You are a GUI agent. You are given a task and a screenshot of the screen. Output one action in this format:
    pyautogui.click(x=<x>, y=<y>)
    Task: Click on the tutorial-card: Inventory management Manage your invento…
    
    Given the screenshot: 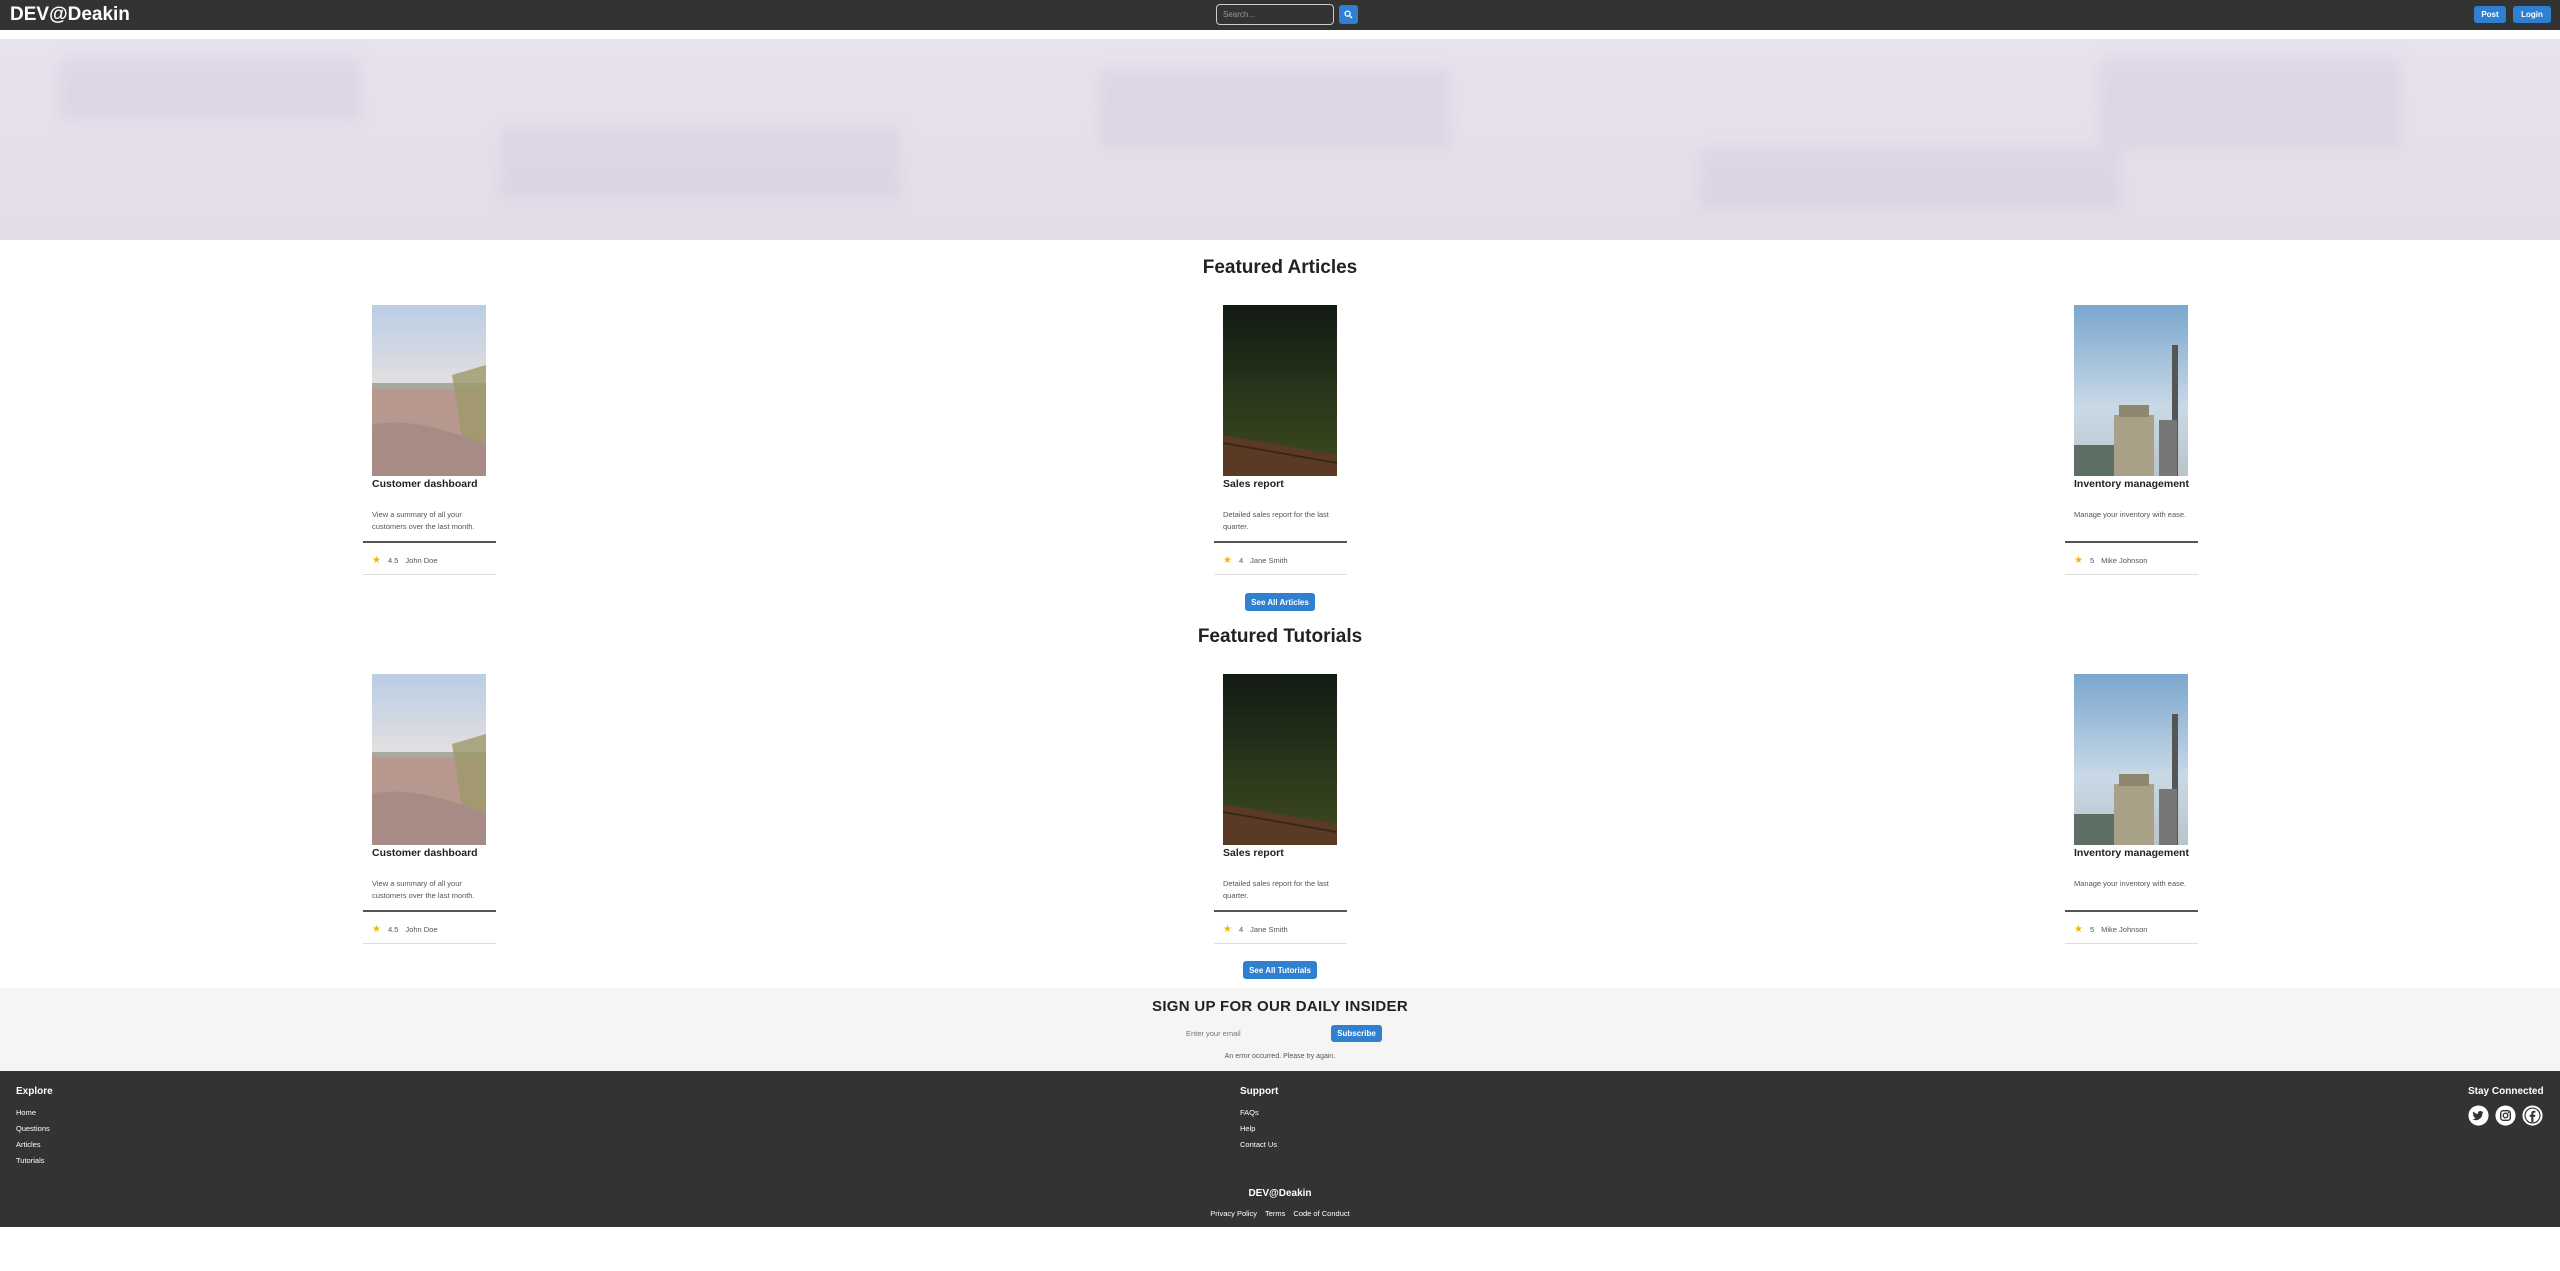 What is the action you would take?
    pyautogui.click(x=2131, y=809)
    